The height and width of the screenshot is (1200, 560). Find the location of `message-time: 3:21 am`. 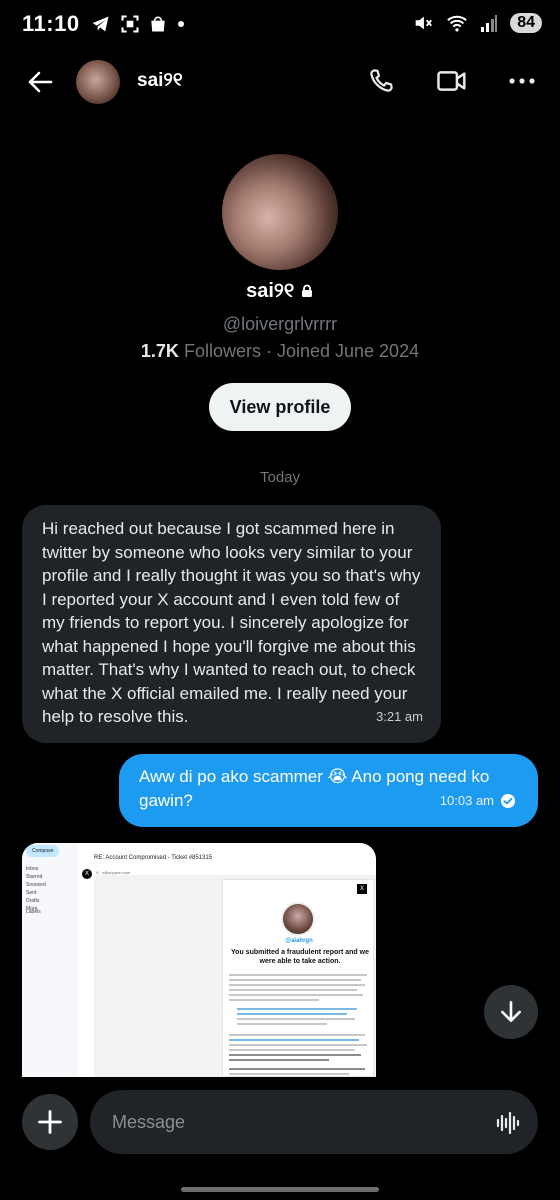

message-time: 3:21 am is located at coordinates (399, 716).